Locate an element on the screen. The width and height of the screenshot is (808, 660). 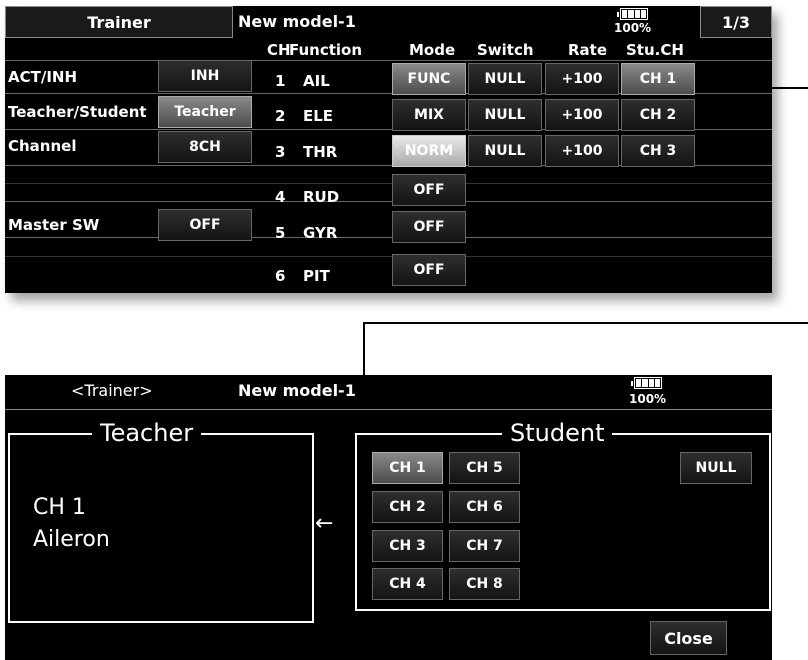
teacher-panel: Teacher CH 1 Aileron is located at coordinates (161, 521).